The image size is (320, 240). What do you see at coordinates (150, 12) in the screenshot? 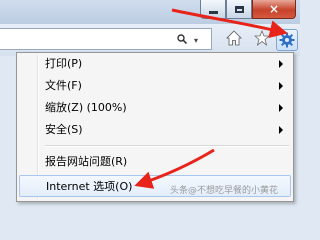
I see `title-bar: ×` at bounding box center [150, 12].